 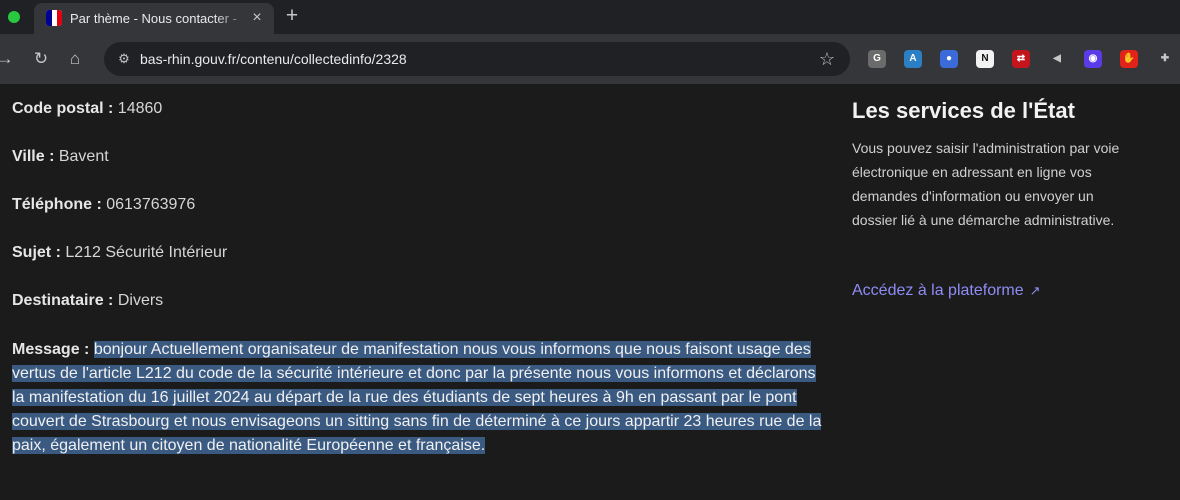 What do you see at coordinates (877, 59) in the screenshot?
I see `g-extension-icon: G` at bounding box center [877, 59].